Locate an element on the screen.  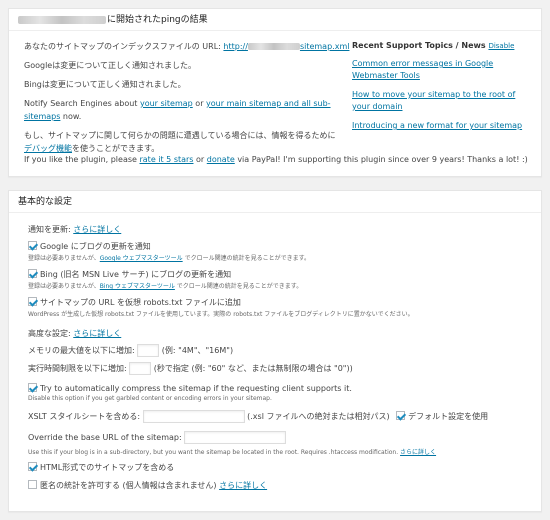
xslt-path-input is located at coordinates (193, 416).